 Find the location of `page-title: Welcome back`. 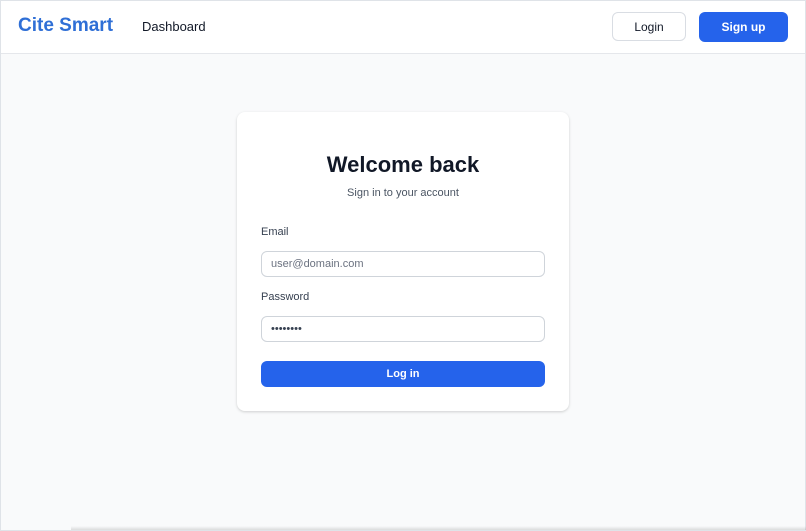

page-title: Welcome back is located at coordinates (403, 164).